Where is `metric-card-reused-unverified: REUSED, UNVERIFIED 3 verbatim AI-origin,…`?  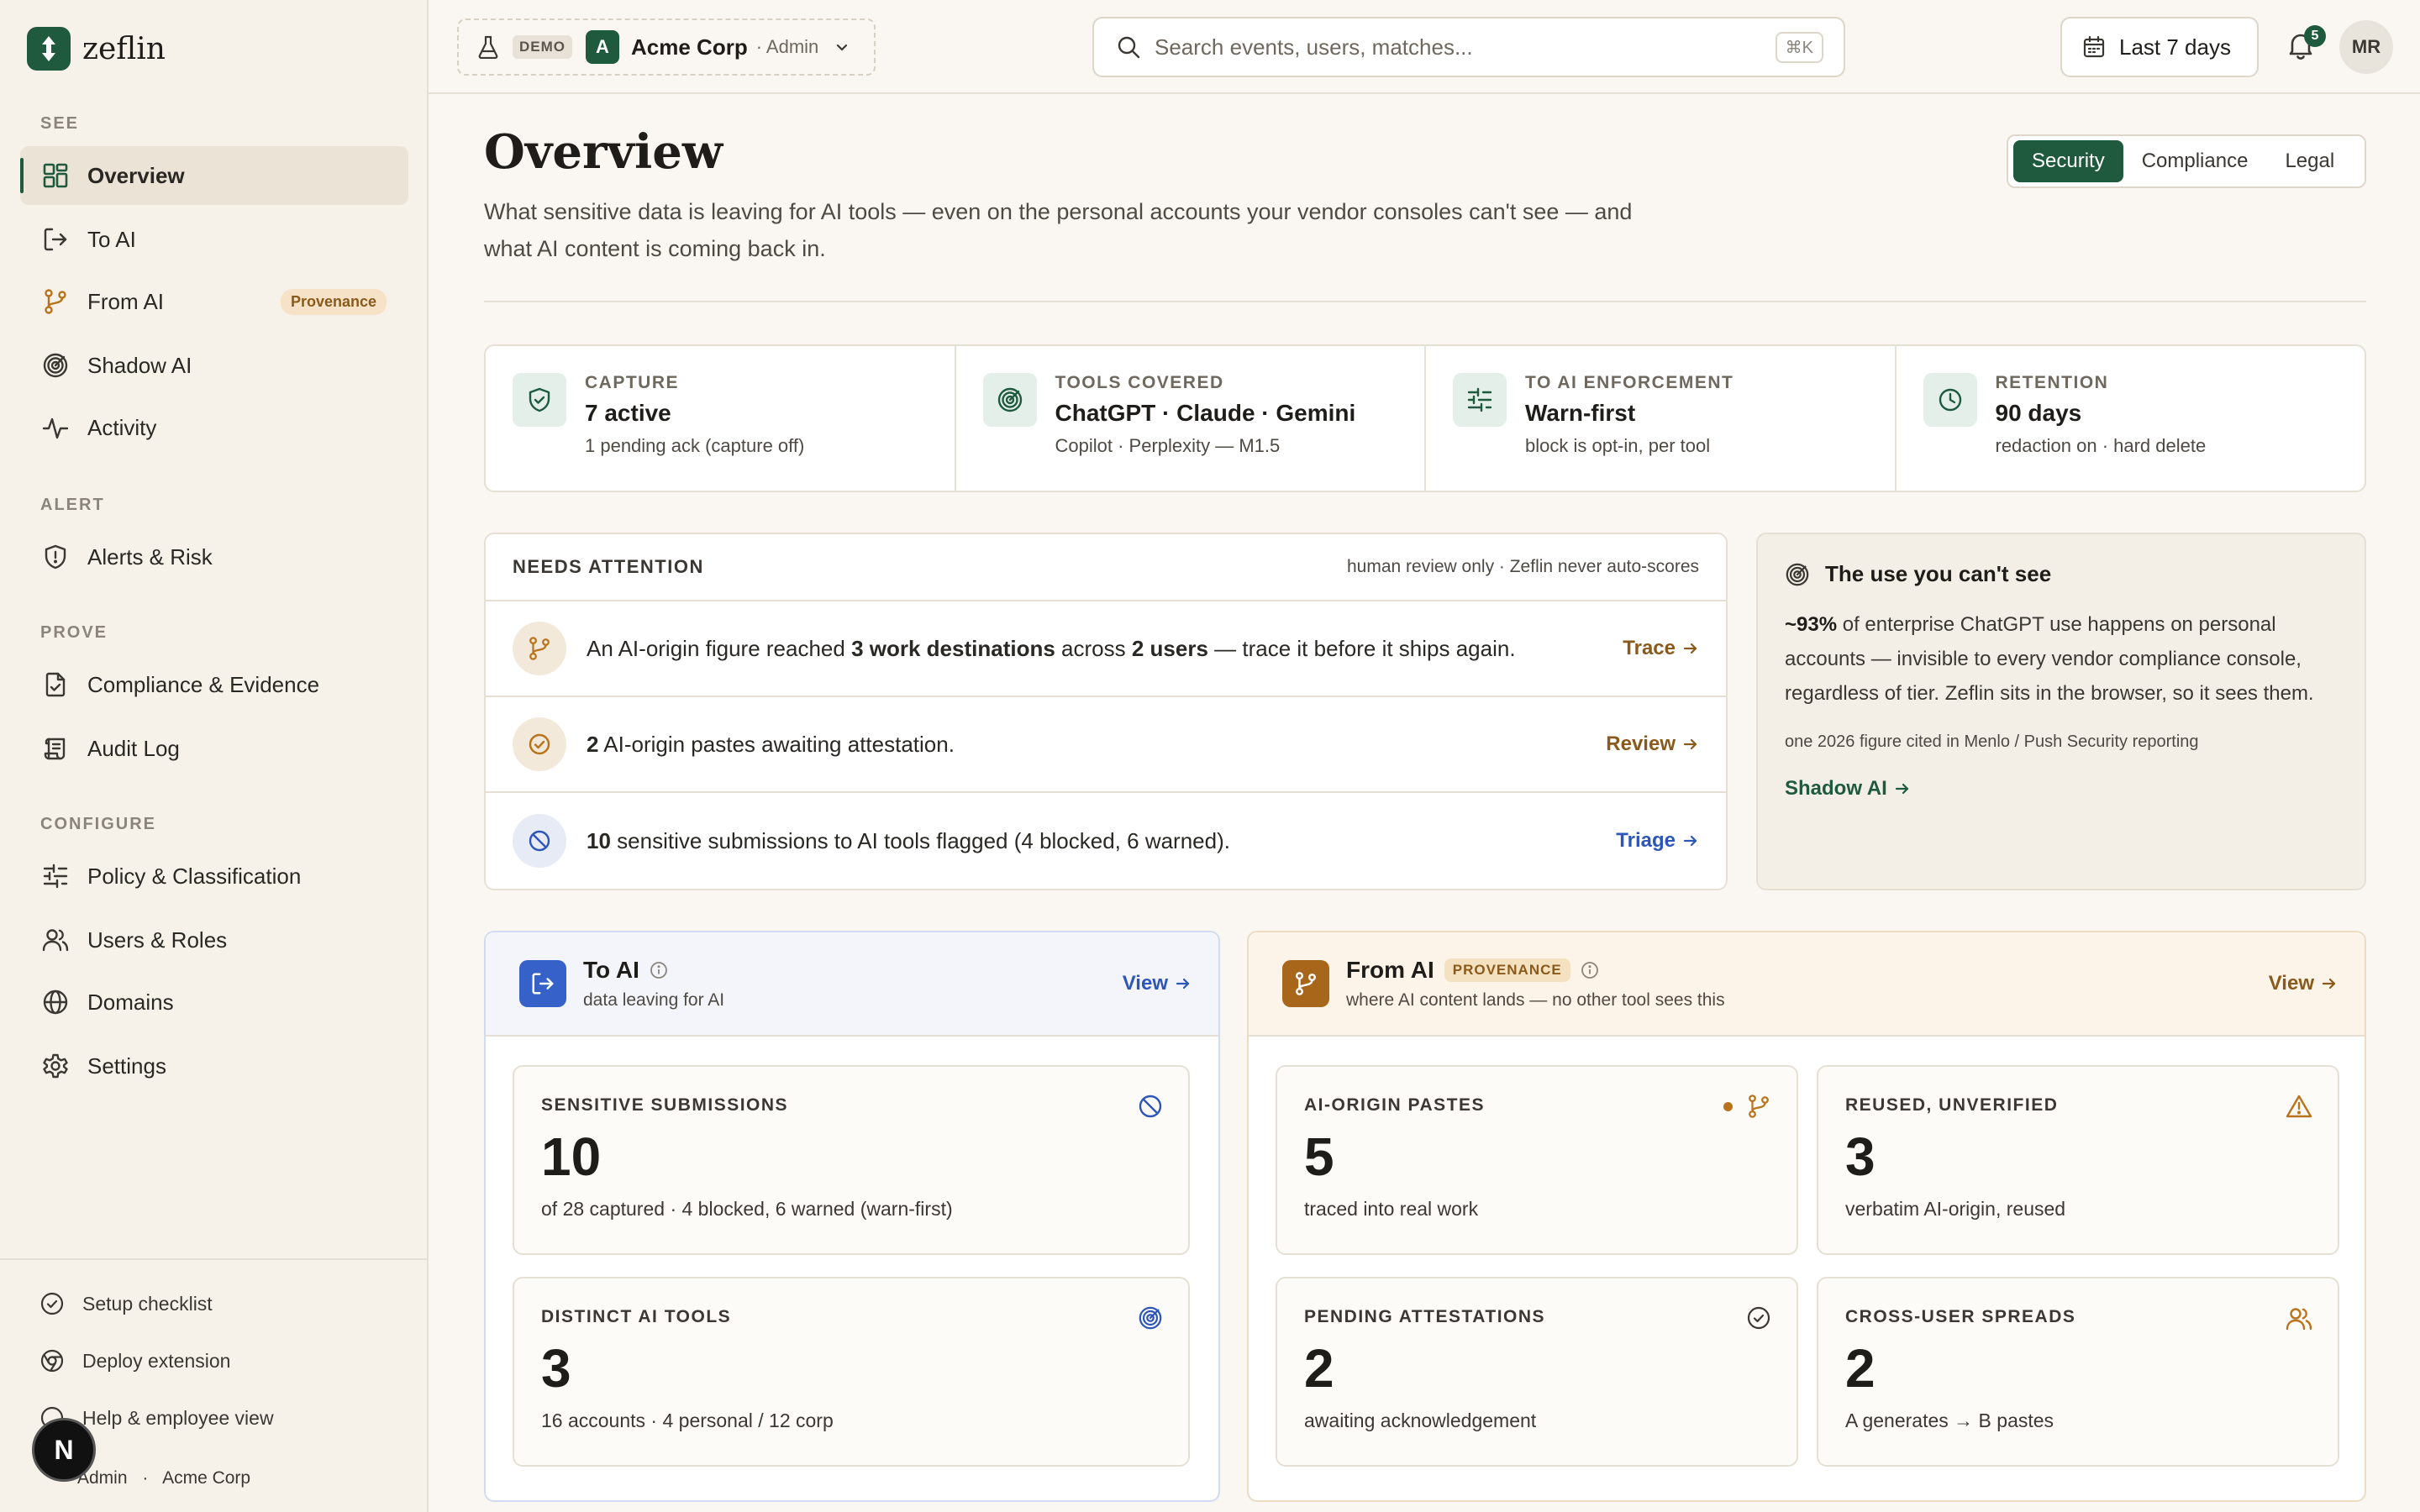
metric-card-reused-unverified: REUSED, UNVERIFIED 3 verbatim AI-origin,… is located at coordinates (2078, 1160).